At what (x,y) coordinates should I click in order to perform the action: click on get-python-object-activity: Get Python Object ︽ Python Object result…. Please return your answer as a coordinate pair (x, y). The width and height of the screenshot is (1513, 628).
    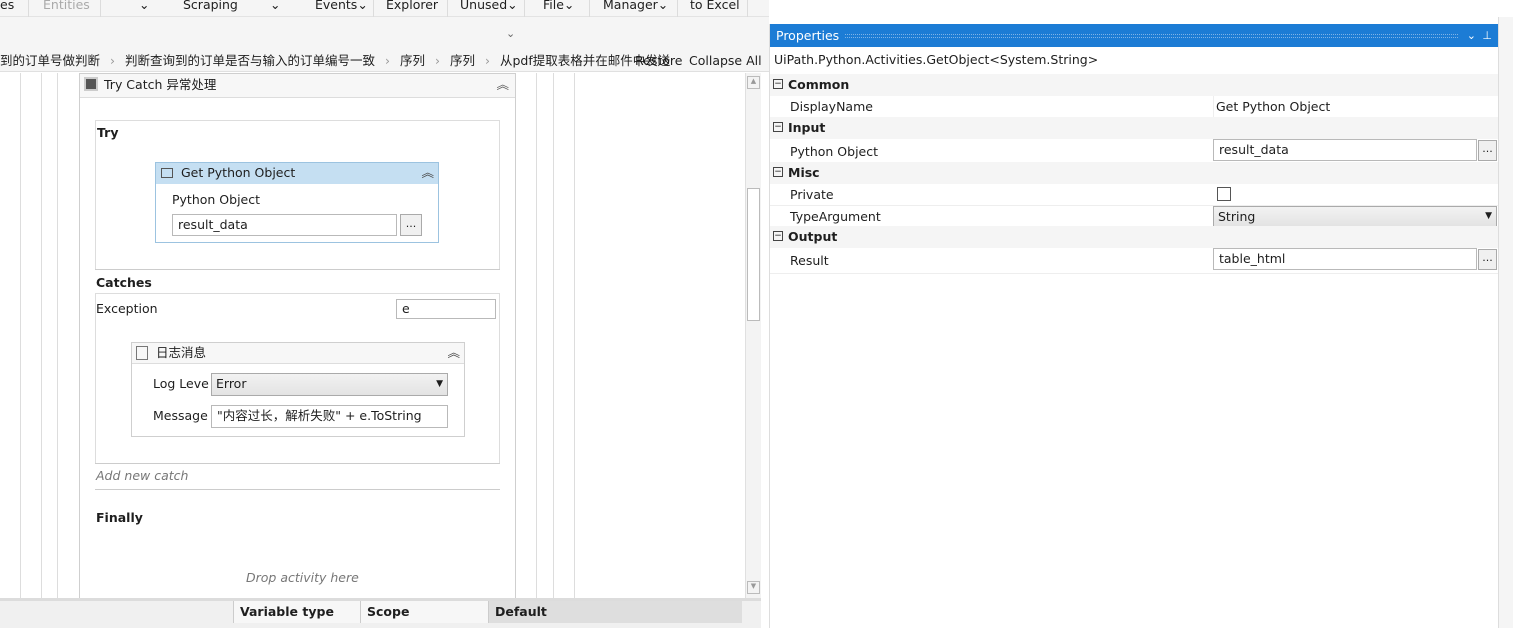
    Looking at the image, I should click on (297, 202).